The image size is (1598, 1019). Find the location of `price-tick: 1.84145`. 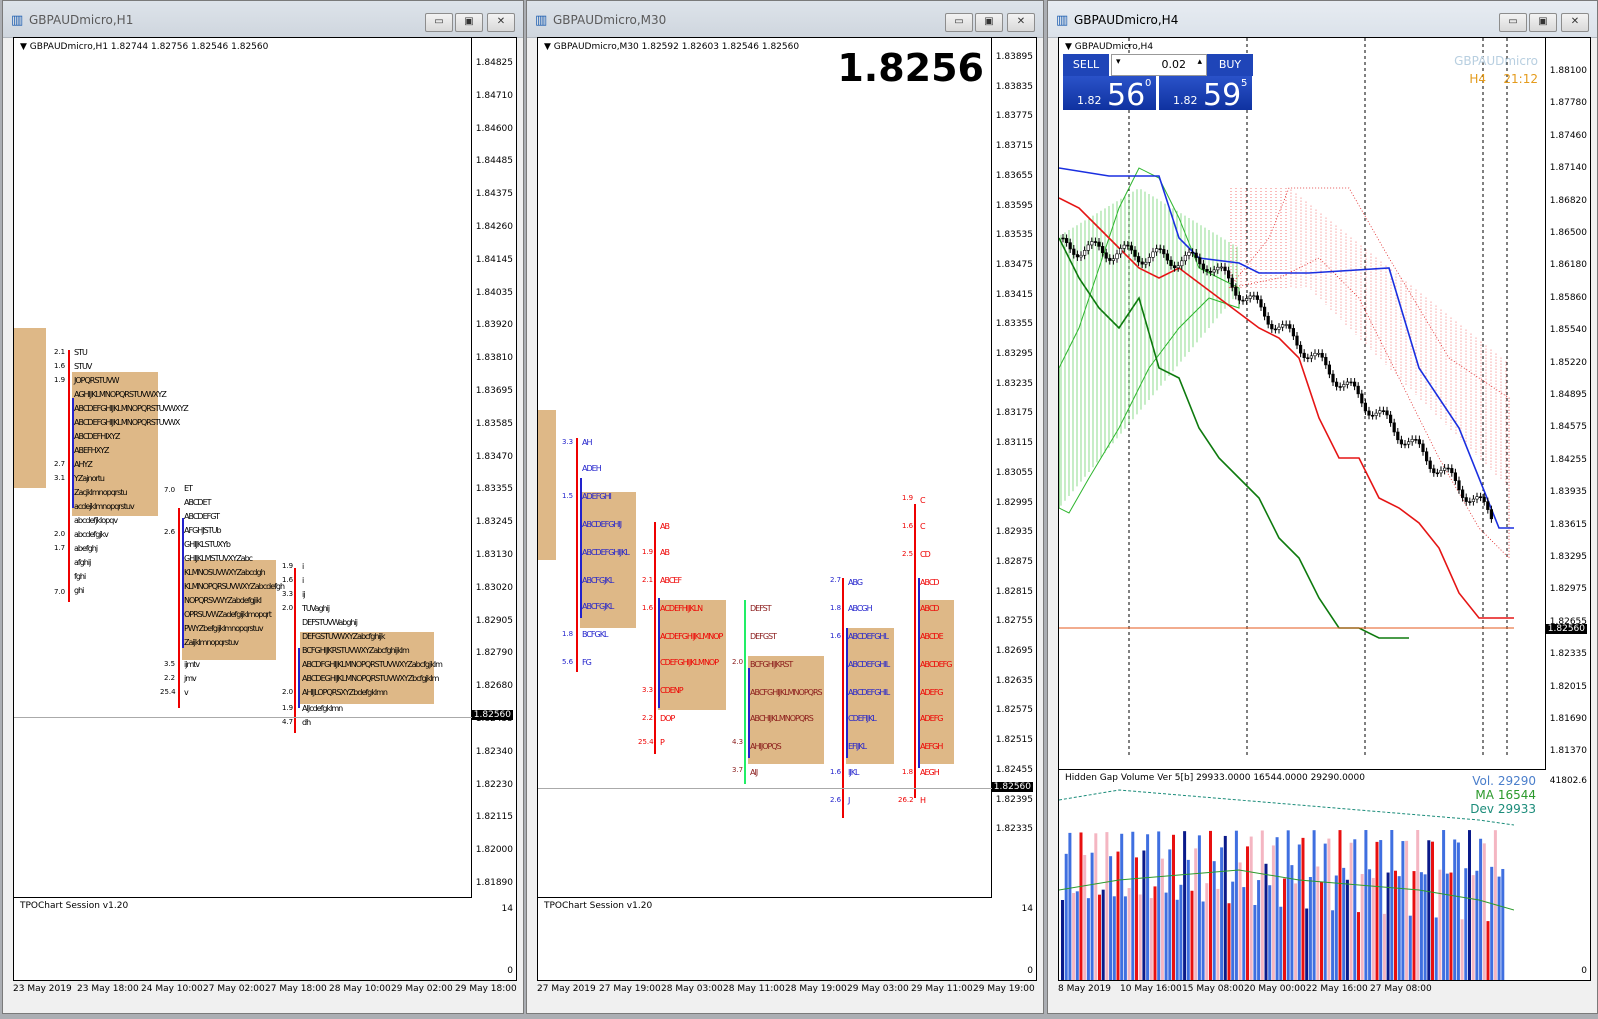

price-tick: 1.84145 is located at coordinates (494, 259).